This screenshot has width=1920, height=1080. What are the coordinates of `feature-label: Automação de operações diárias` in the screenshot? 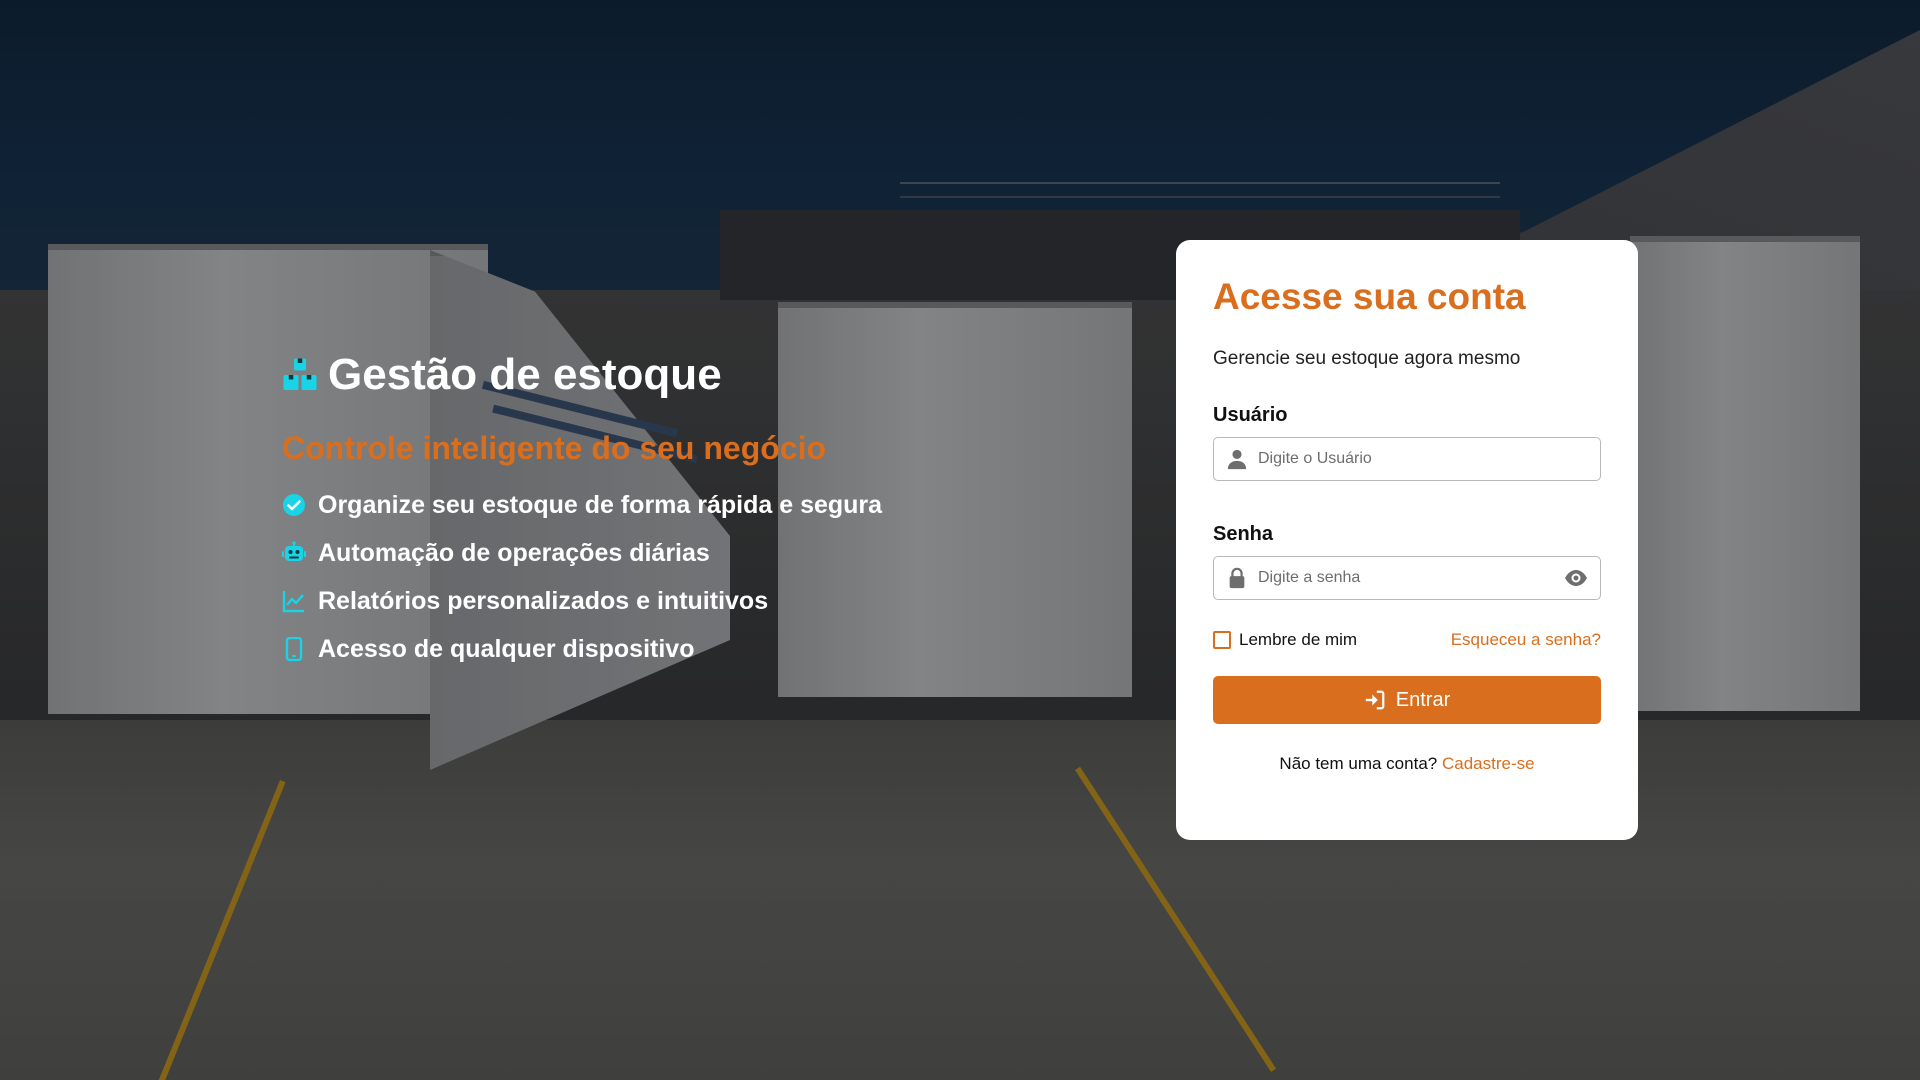 It's located at (514, 552).